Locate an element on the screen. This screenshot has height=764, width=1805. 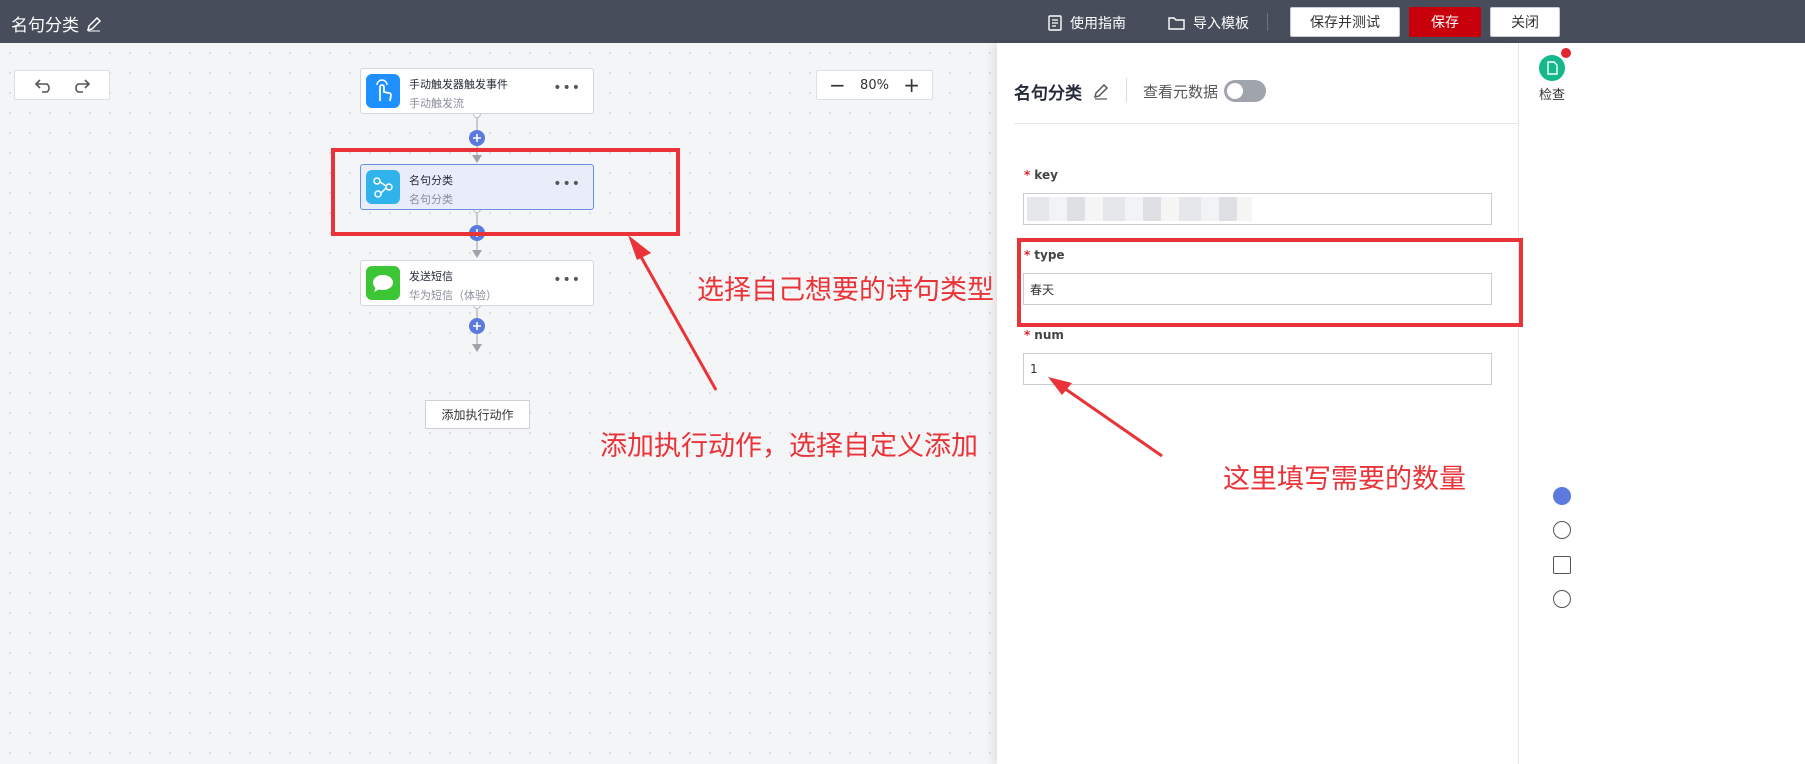
annotation-type-note: 选择自己想要的诗句类型 is located at coordinates (845, 290).